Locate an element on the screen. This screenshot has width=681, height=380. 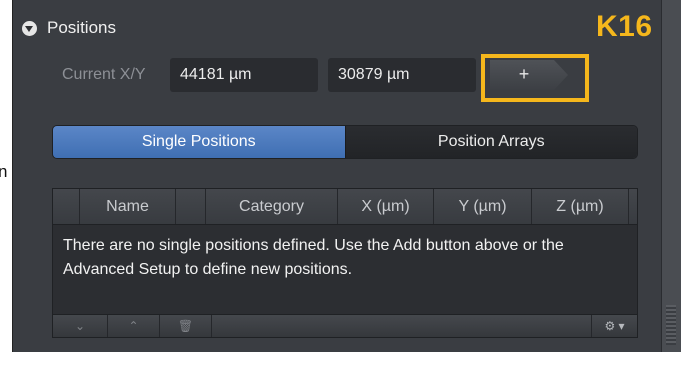
table-header: Name Category X (µm) Y (µm) Z (µm) is located at coordinates (345, 207).